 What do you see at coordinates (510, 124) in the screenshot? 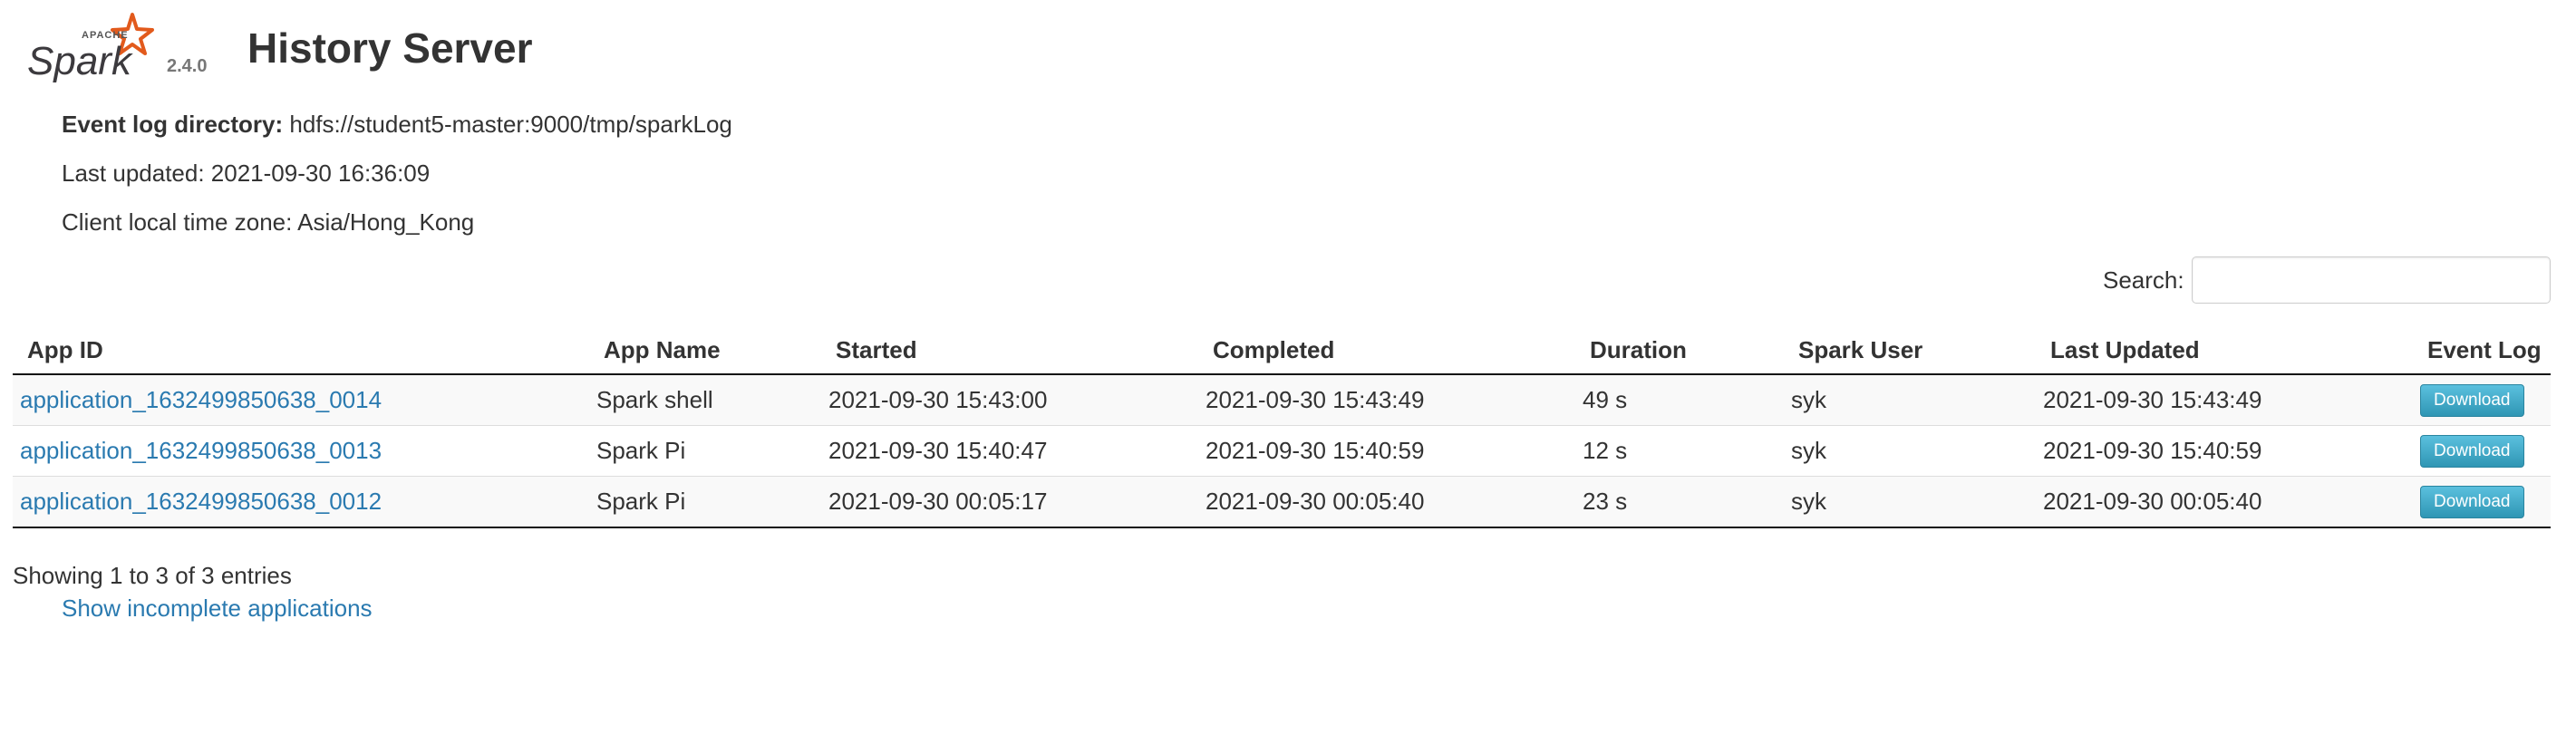
I see `event-log-value: hdfs://student5-master:9000/tmp/sparkLog` at bounding box center [510, 124].